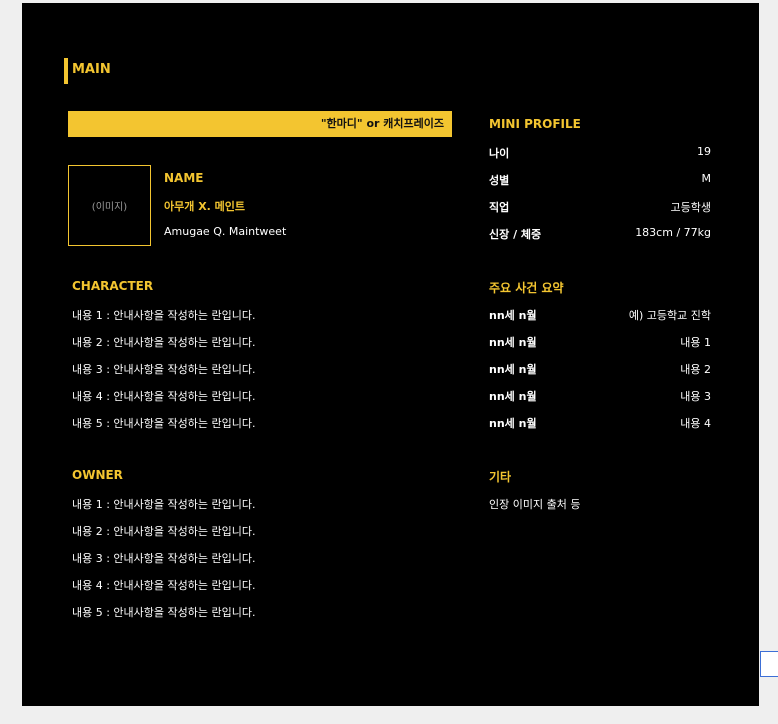 The width and height of the screenshot is (778, 724). Describe the element at coordinates (690, 207) in the screenshot. I see `mini-profile-value: 고등학생` at that location.